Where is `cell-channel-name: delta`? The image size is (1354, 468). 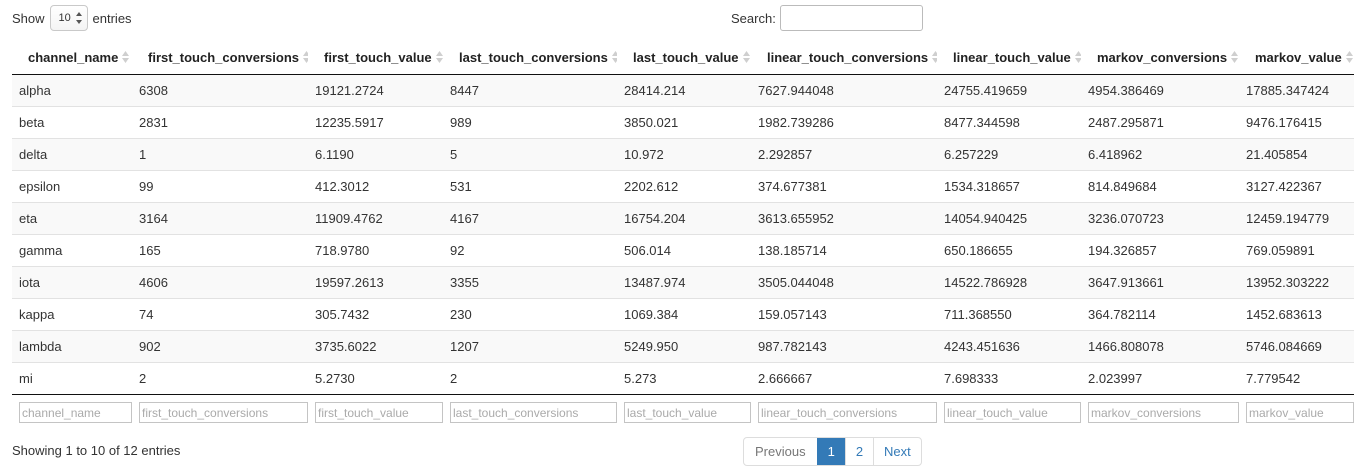 cell-channel-name: delta is located at coordinates (72, 154).